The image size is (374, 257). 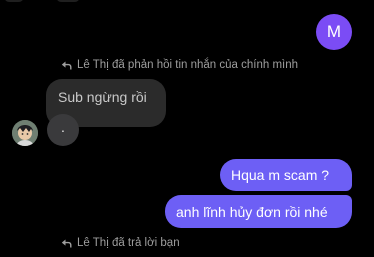 I want to click on outgoing-message: anh lĩnh hủy đơn rồi nhé, so click(x=258, y=211).